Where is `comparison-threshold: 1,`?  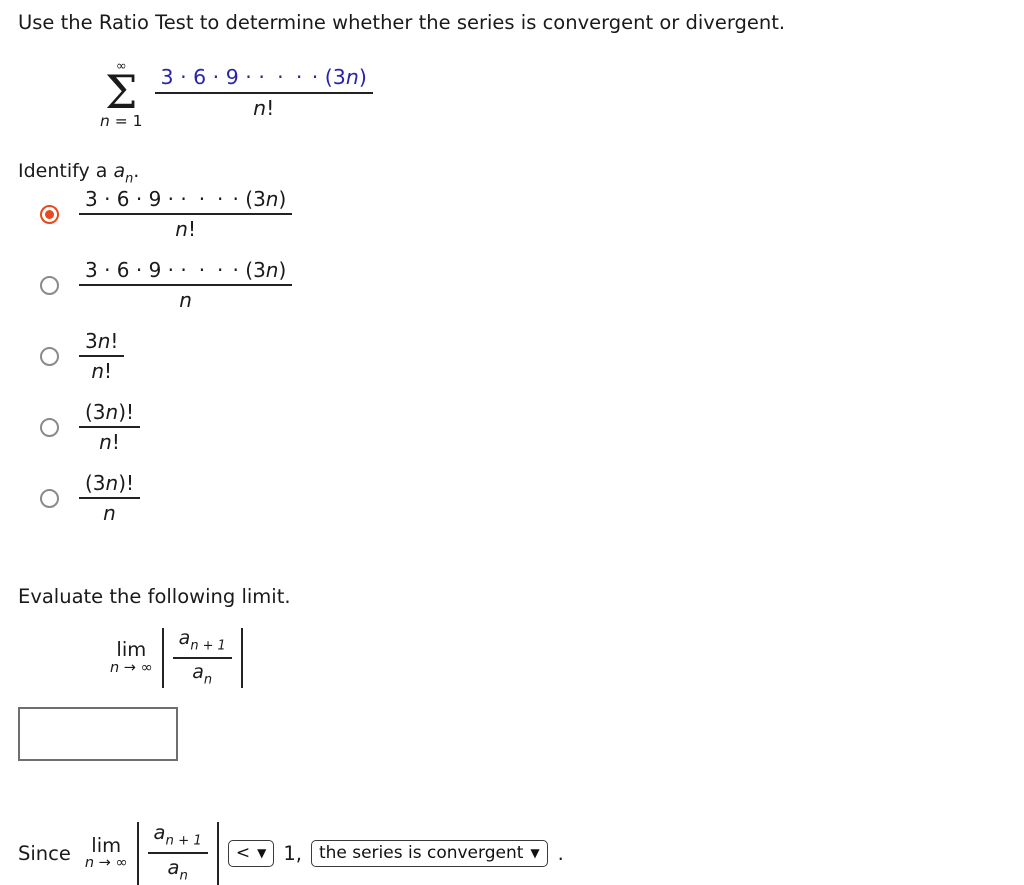 comparison-threshold: 1, is located at coordinates (292, 853).